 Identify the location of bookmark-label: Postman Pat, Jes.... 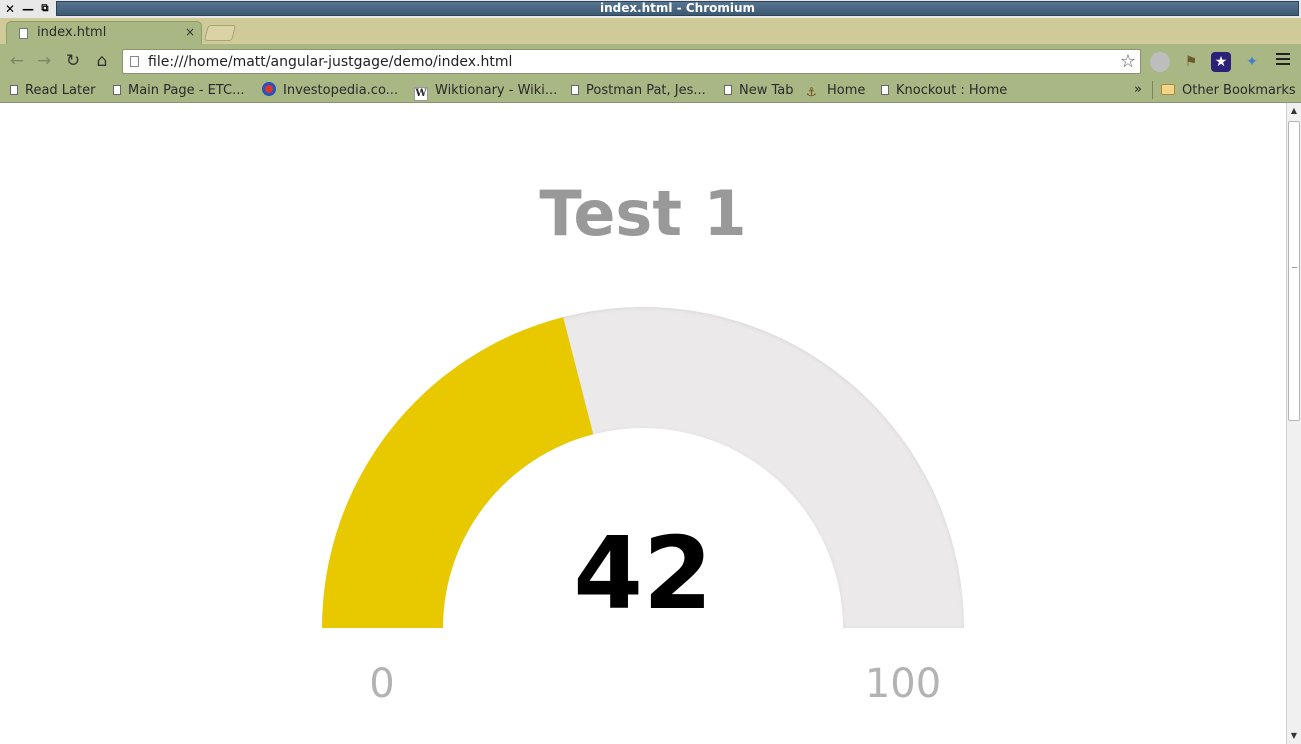
(646, 90).